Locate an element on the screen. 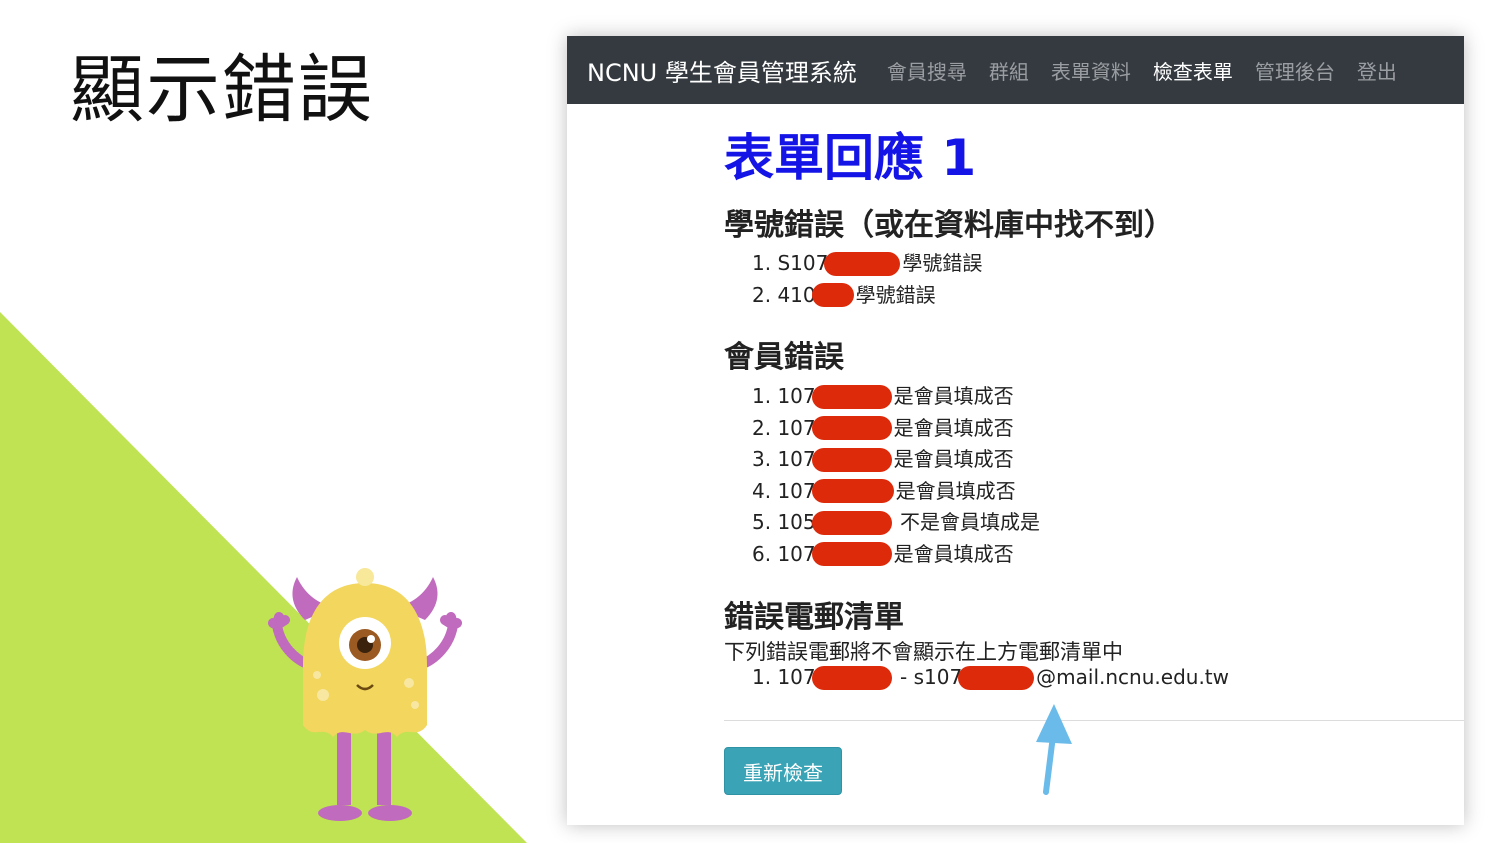  list-item: 2. 107 是會員填成否 is located at coordinates (883, 428).